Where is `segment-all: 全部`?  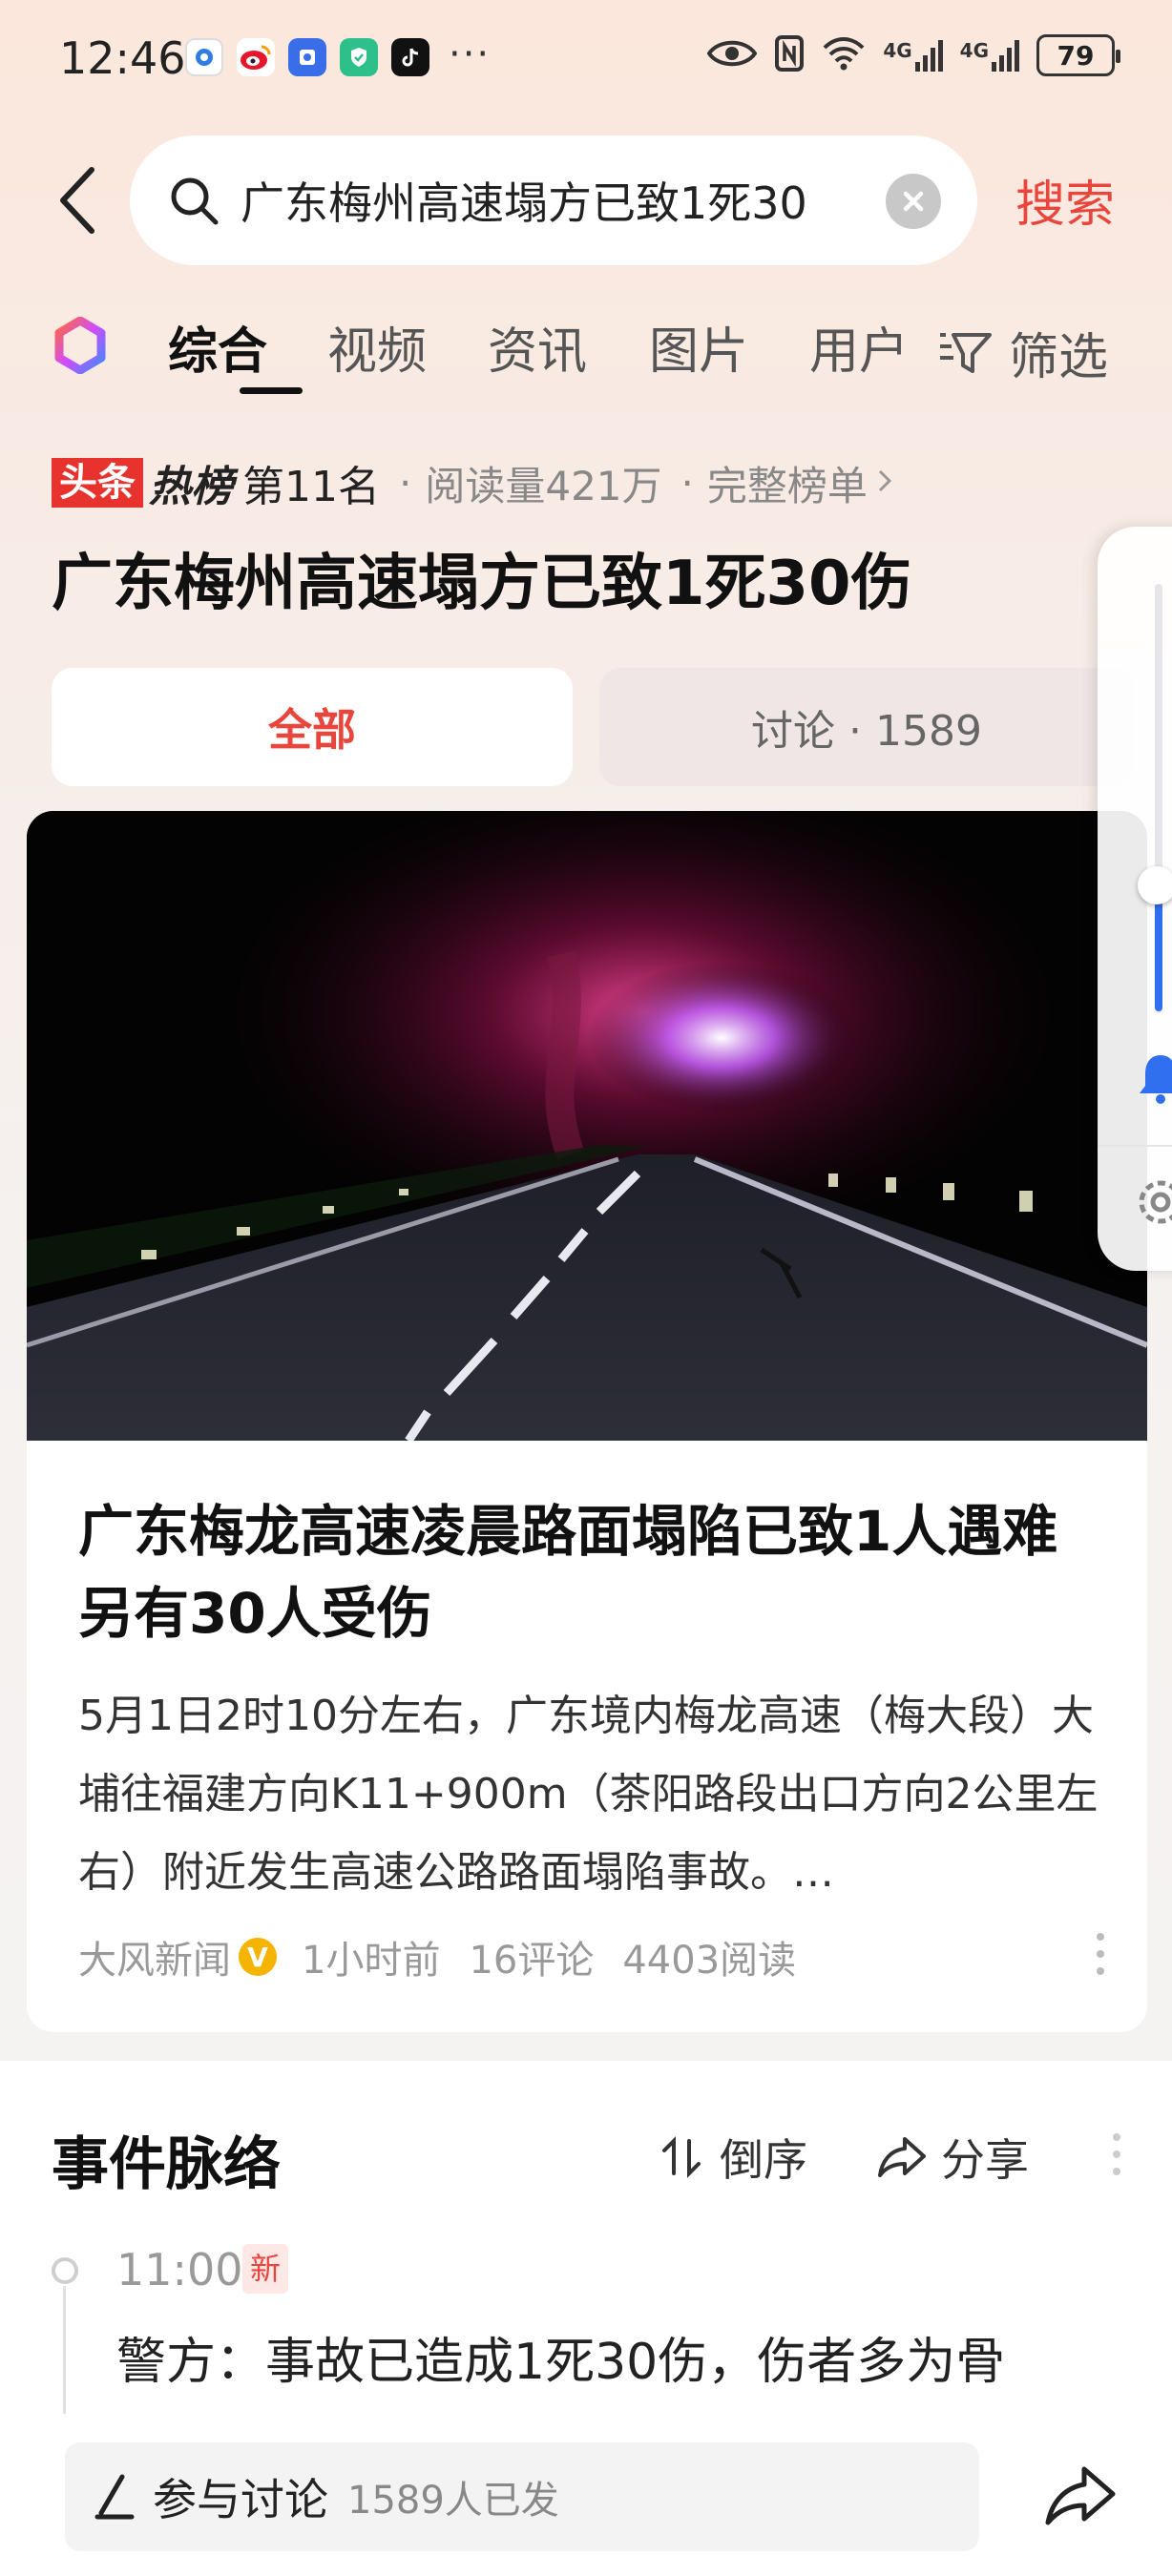 segment-all: 全部 is located at coordinates (312, 727).